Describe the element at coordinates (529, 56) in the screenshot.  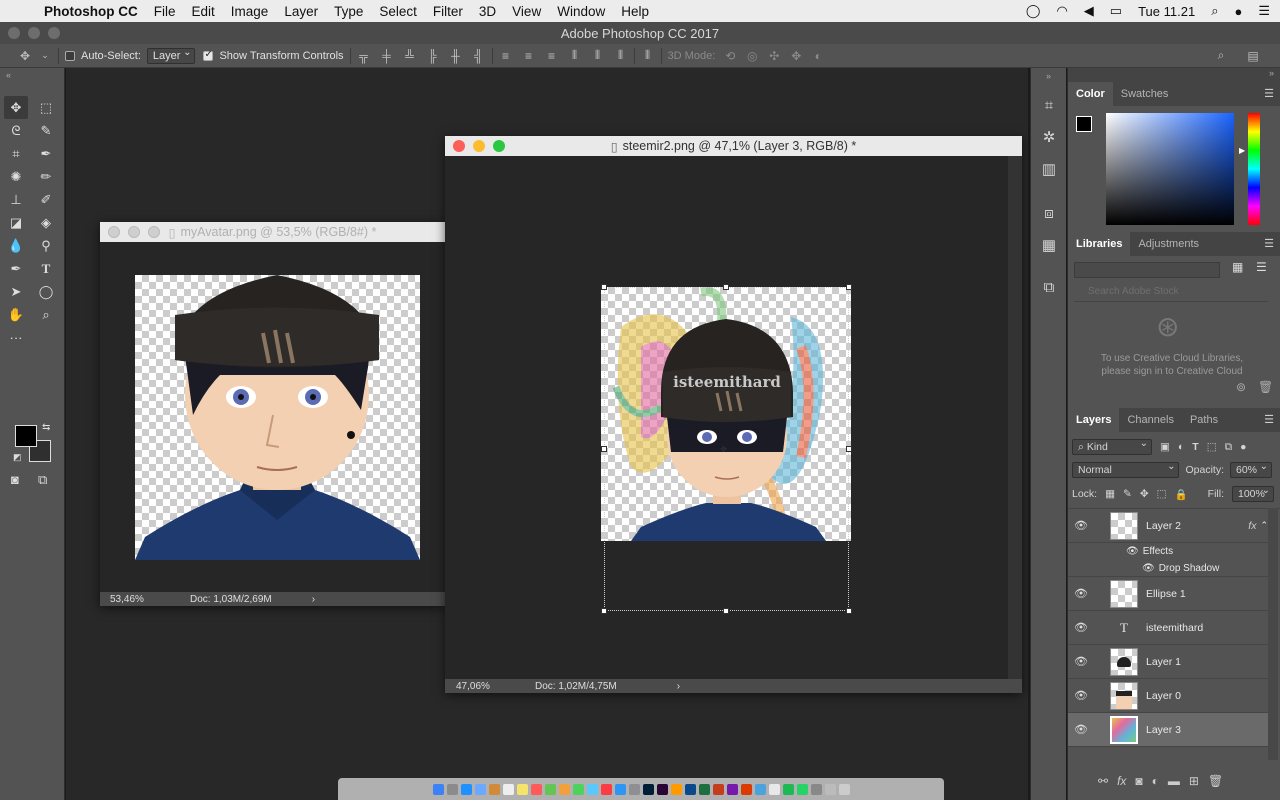
I see `distribute-vcenter-icon: ≡` at that location.